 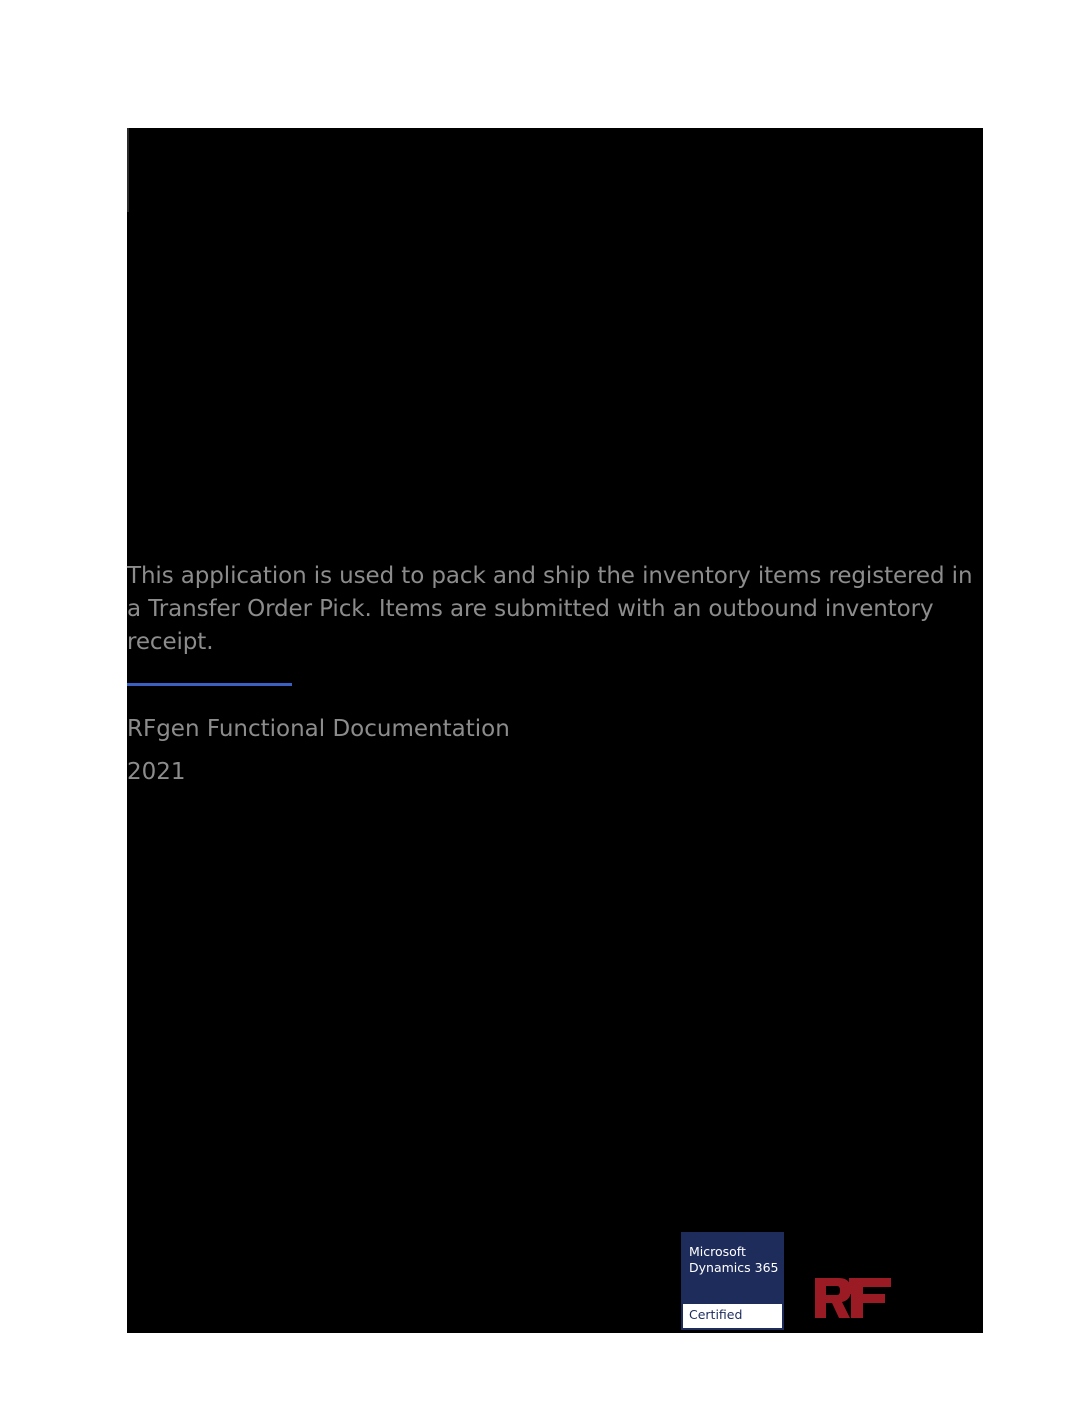 What do you see at coordinates (853, 1298) in the screenshot?
I see `rfgen-logo-icon` at bounding box center [853, 1298].